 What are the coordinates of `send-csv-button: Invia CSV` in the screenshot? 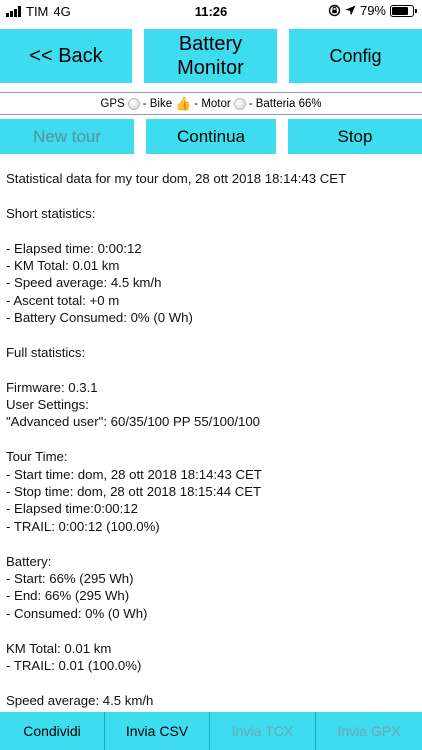 It's located at (157, 731).